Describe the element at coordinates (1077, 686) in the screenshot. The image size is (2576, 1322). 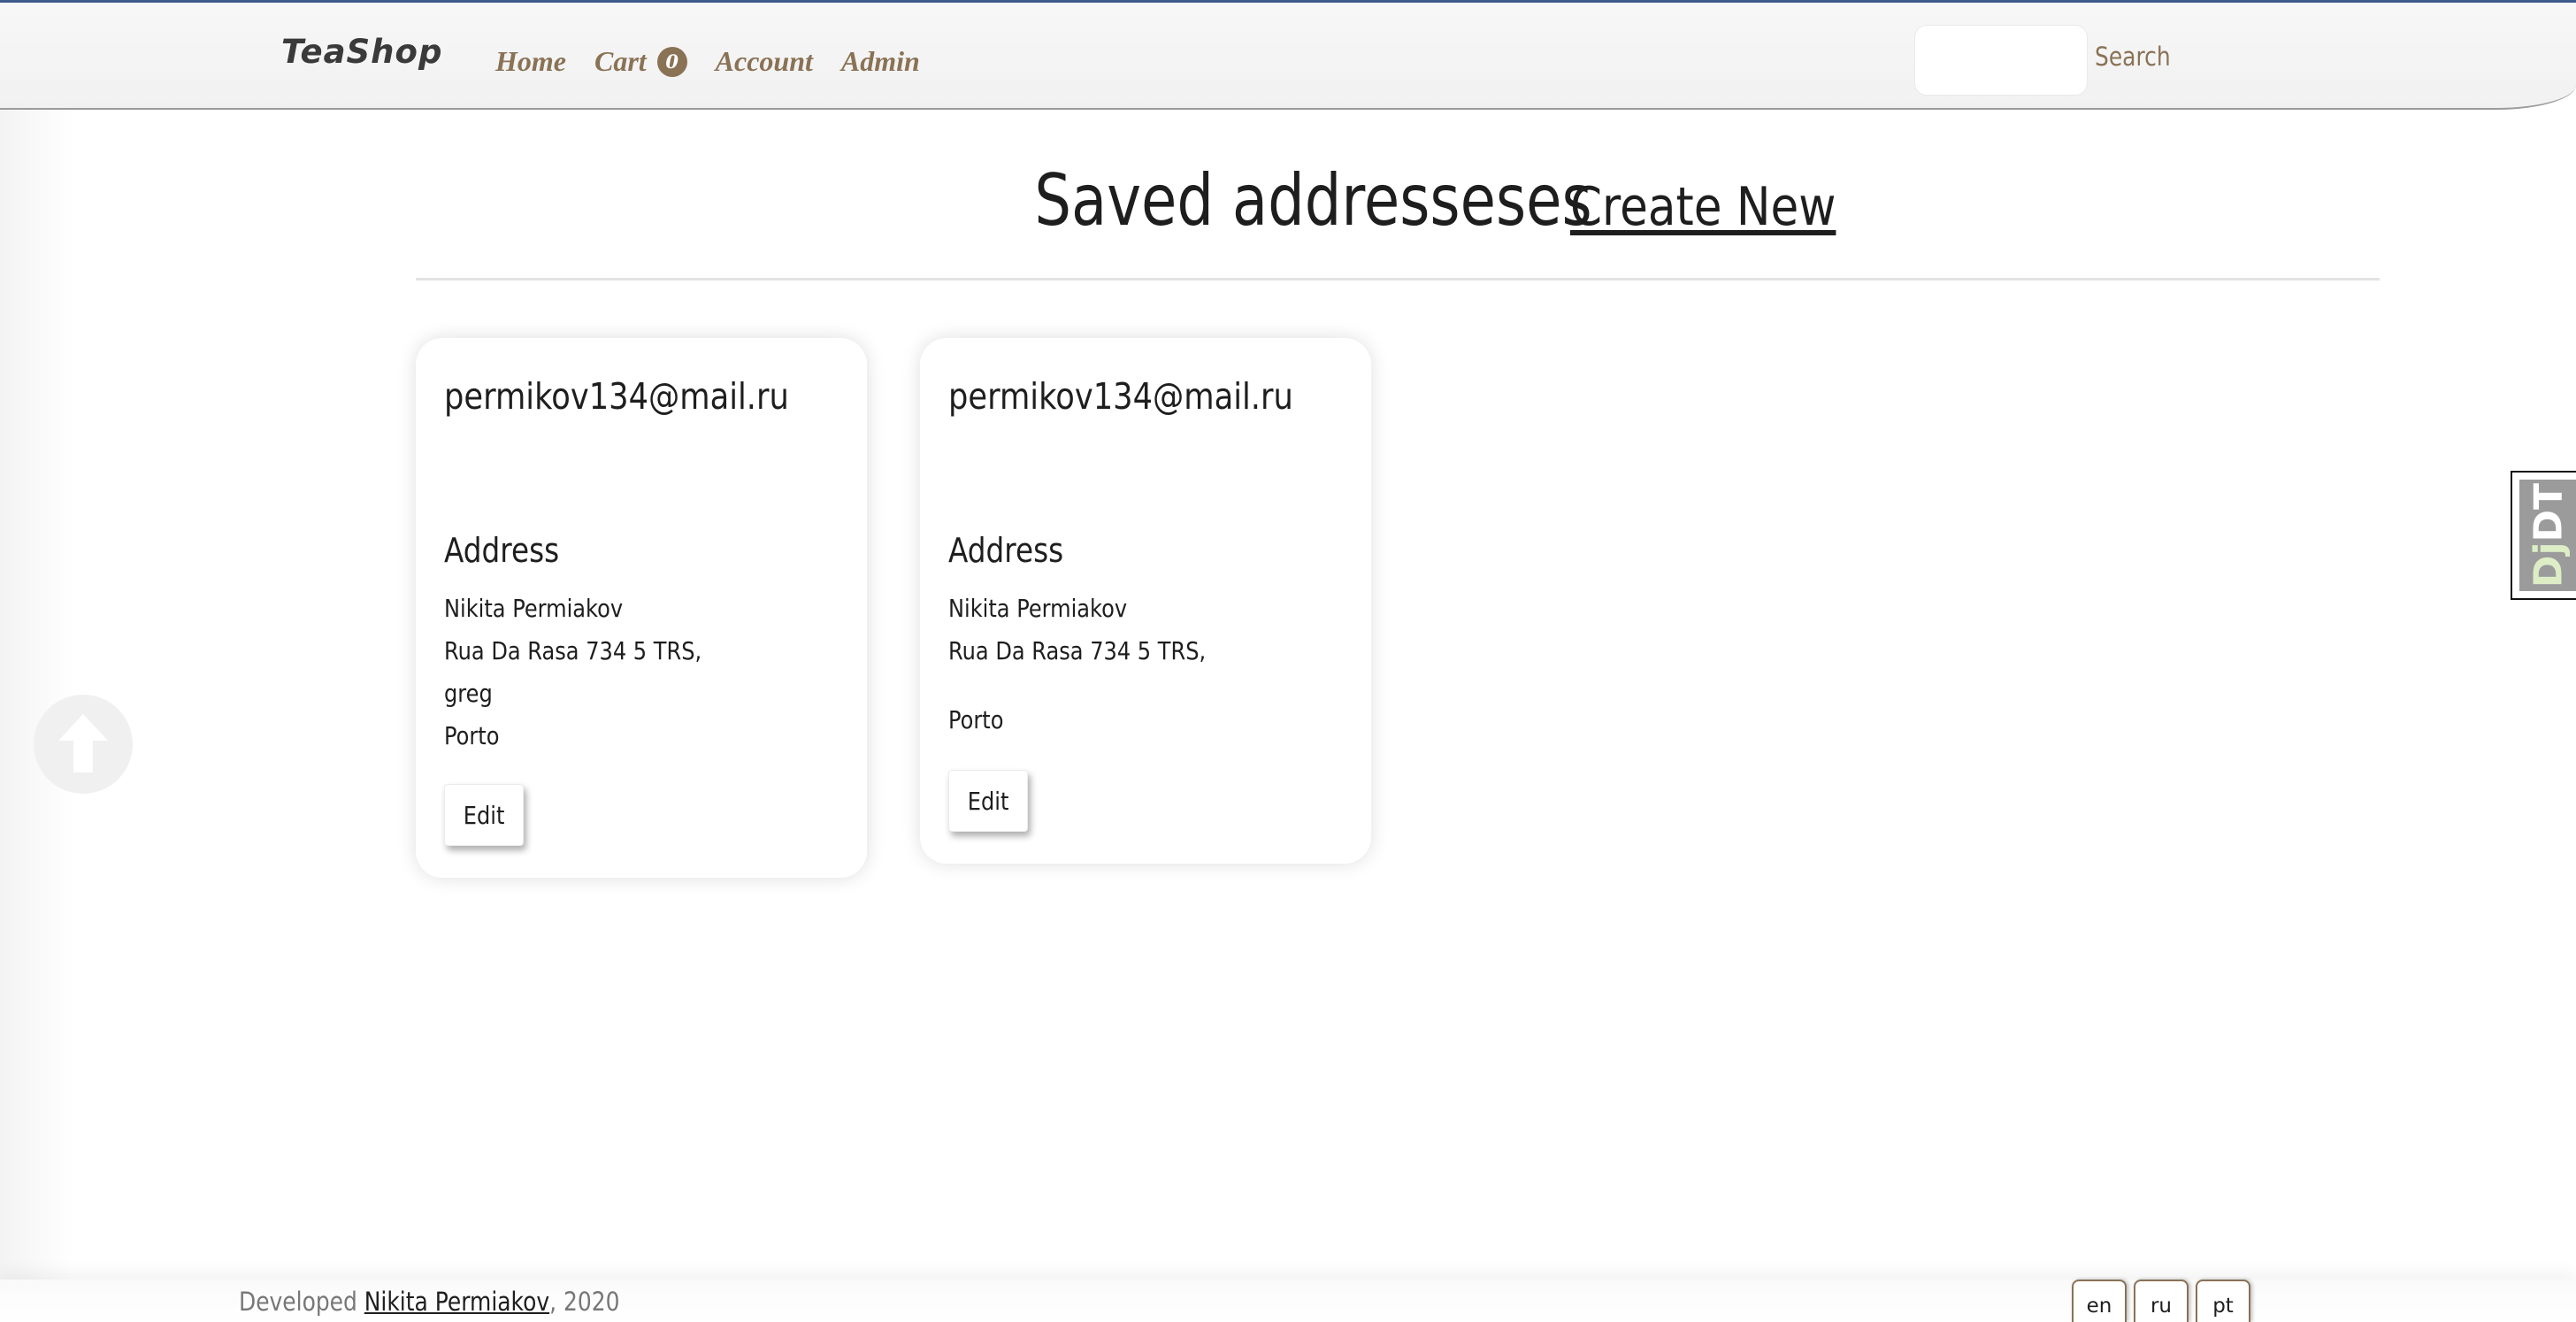
I see `address-line2` at that location.